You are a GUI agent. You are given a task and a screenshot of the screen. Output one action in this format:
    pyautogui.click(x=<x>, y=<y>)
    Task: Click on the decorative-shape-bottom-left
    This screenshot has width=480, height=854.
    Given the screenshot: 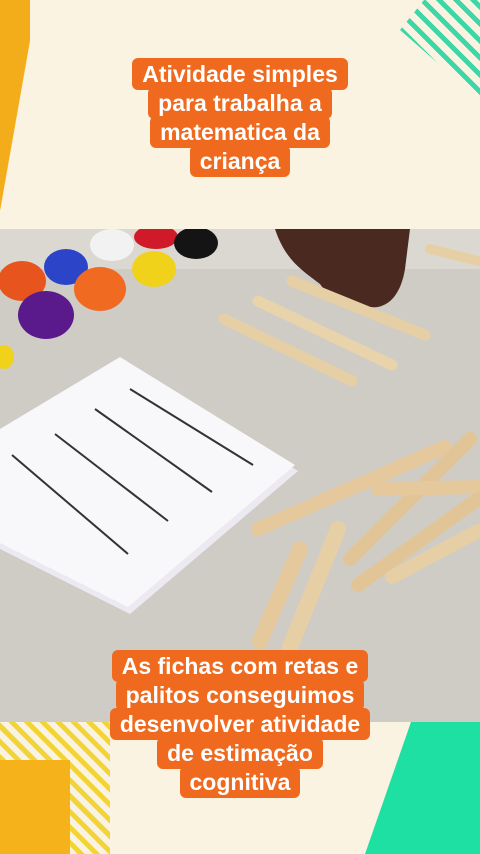 What is the action you would take?
    pyautogui.click(x=35, y=807)
    